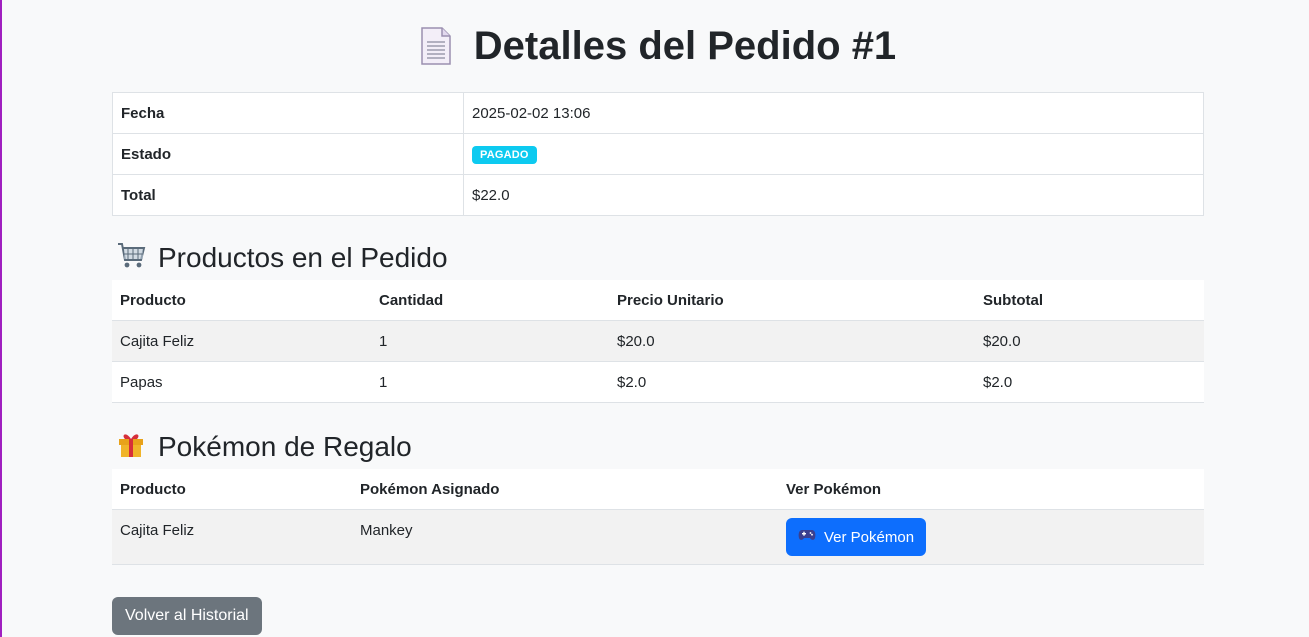  What do you see at coordinates (232, 537) in the screenshot?
I see `gift-product: Cajita Feliz` at bounding box center [232, 537].